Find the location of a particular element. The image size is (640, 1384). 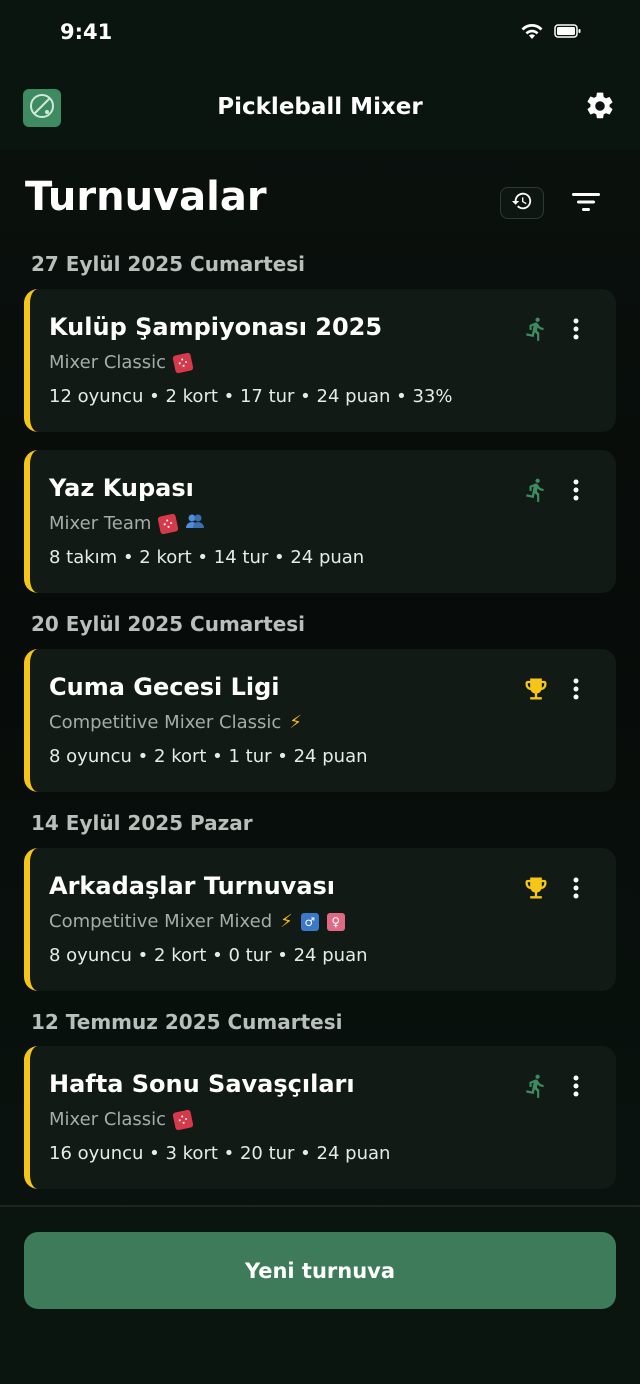

card-meta: 16 oyuncu • 3 kort • 20 tur • 24 puan is located at coordinates (220, 1153).